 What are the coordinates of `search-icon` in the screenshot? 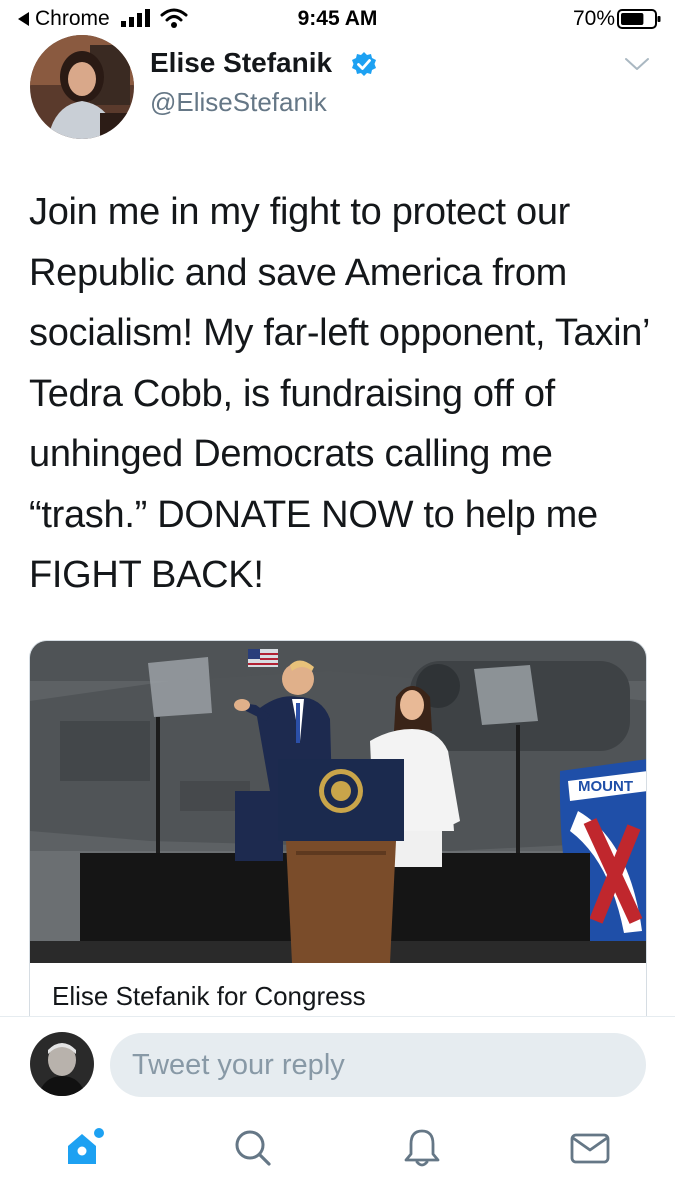 It's located at (253, 1148).